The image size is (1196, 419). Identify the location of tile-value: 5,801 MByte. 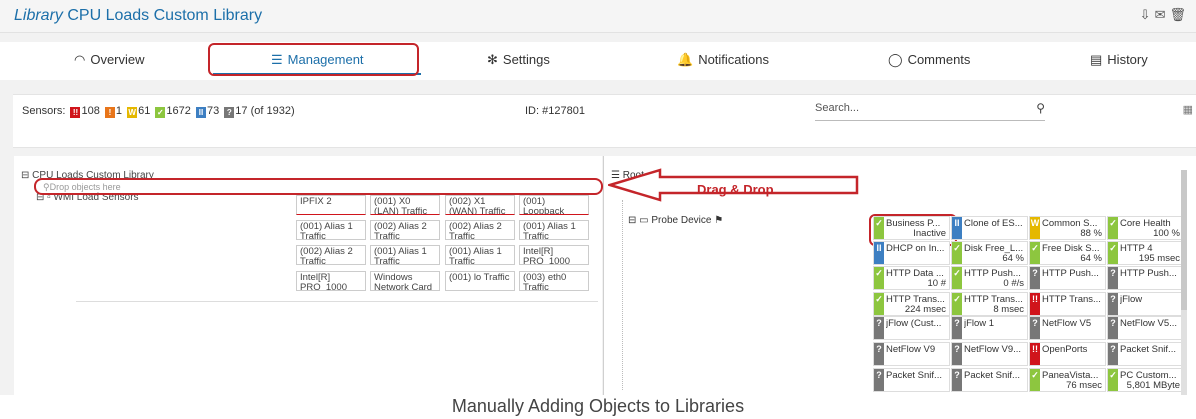
(1153, 385).